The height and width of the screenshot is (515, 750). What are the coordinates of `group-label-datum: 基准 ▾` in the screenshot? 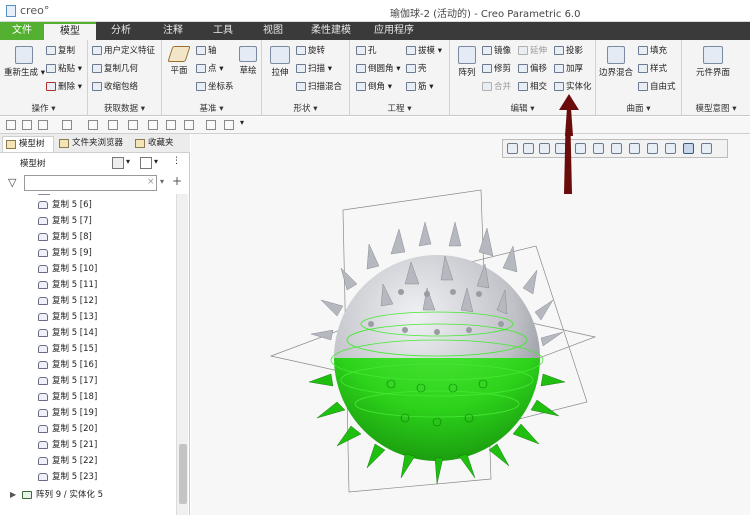 It's located at (211, 108).